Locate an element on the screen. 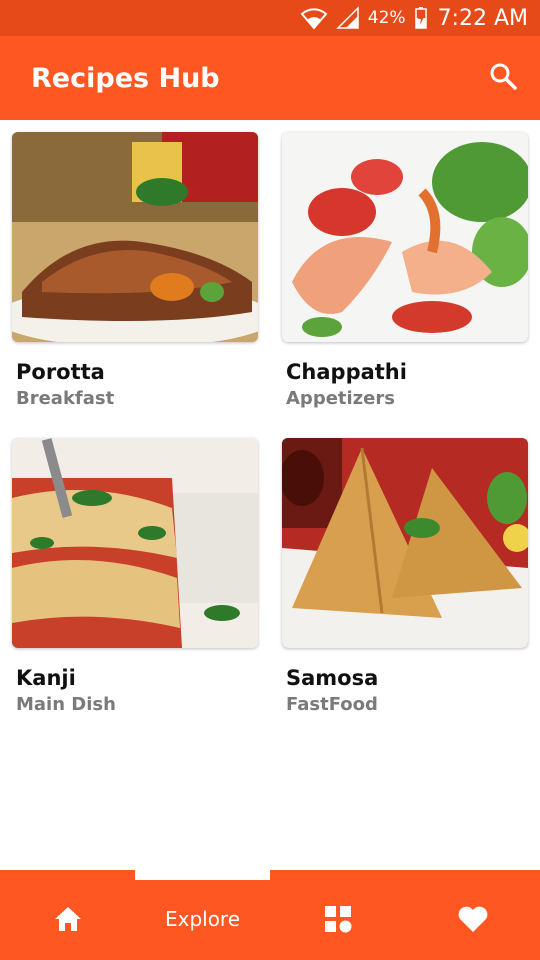 The image size is (540, 960). recipe-category: Appetizers is located at coordinates (340, 398).